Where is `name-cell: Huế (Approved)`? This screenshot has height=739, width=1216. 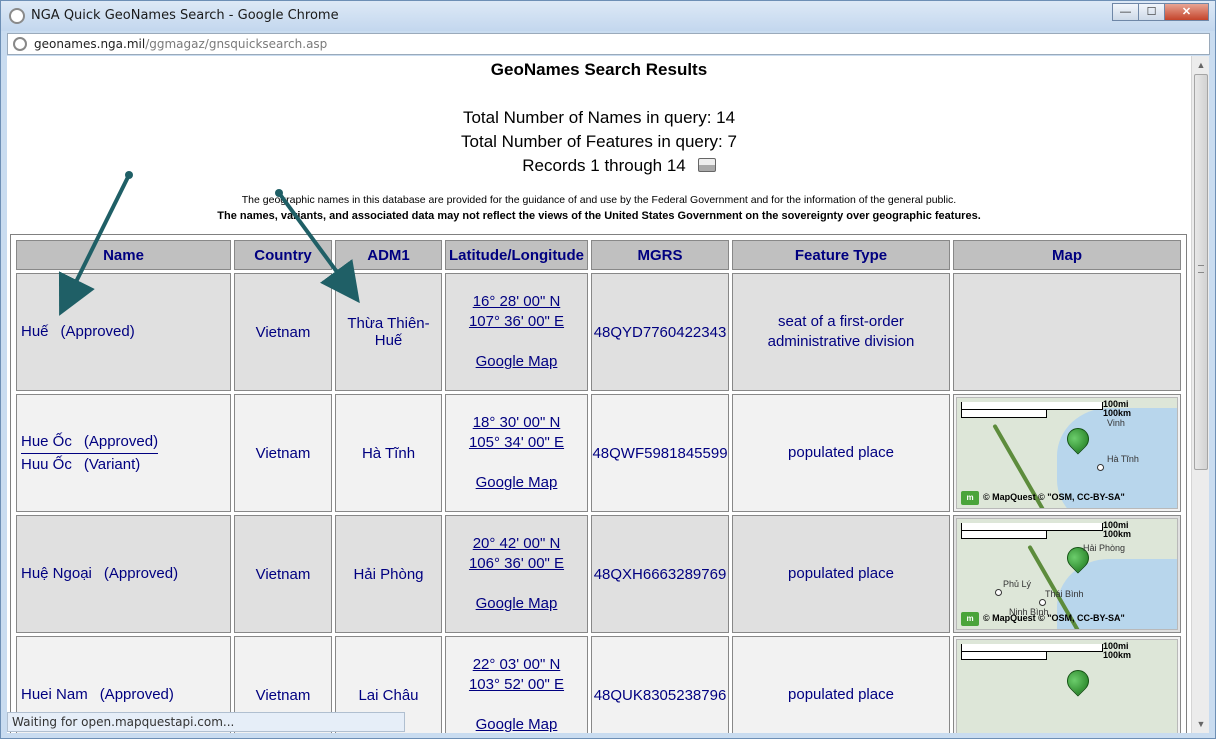 name-cell: Huế (Approved) is located at coordinates (123, 332).